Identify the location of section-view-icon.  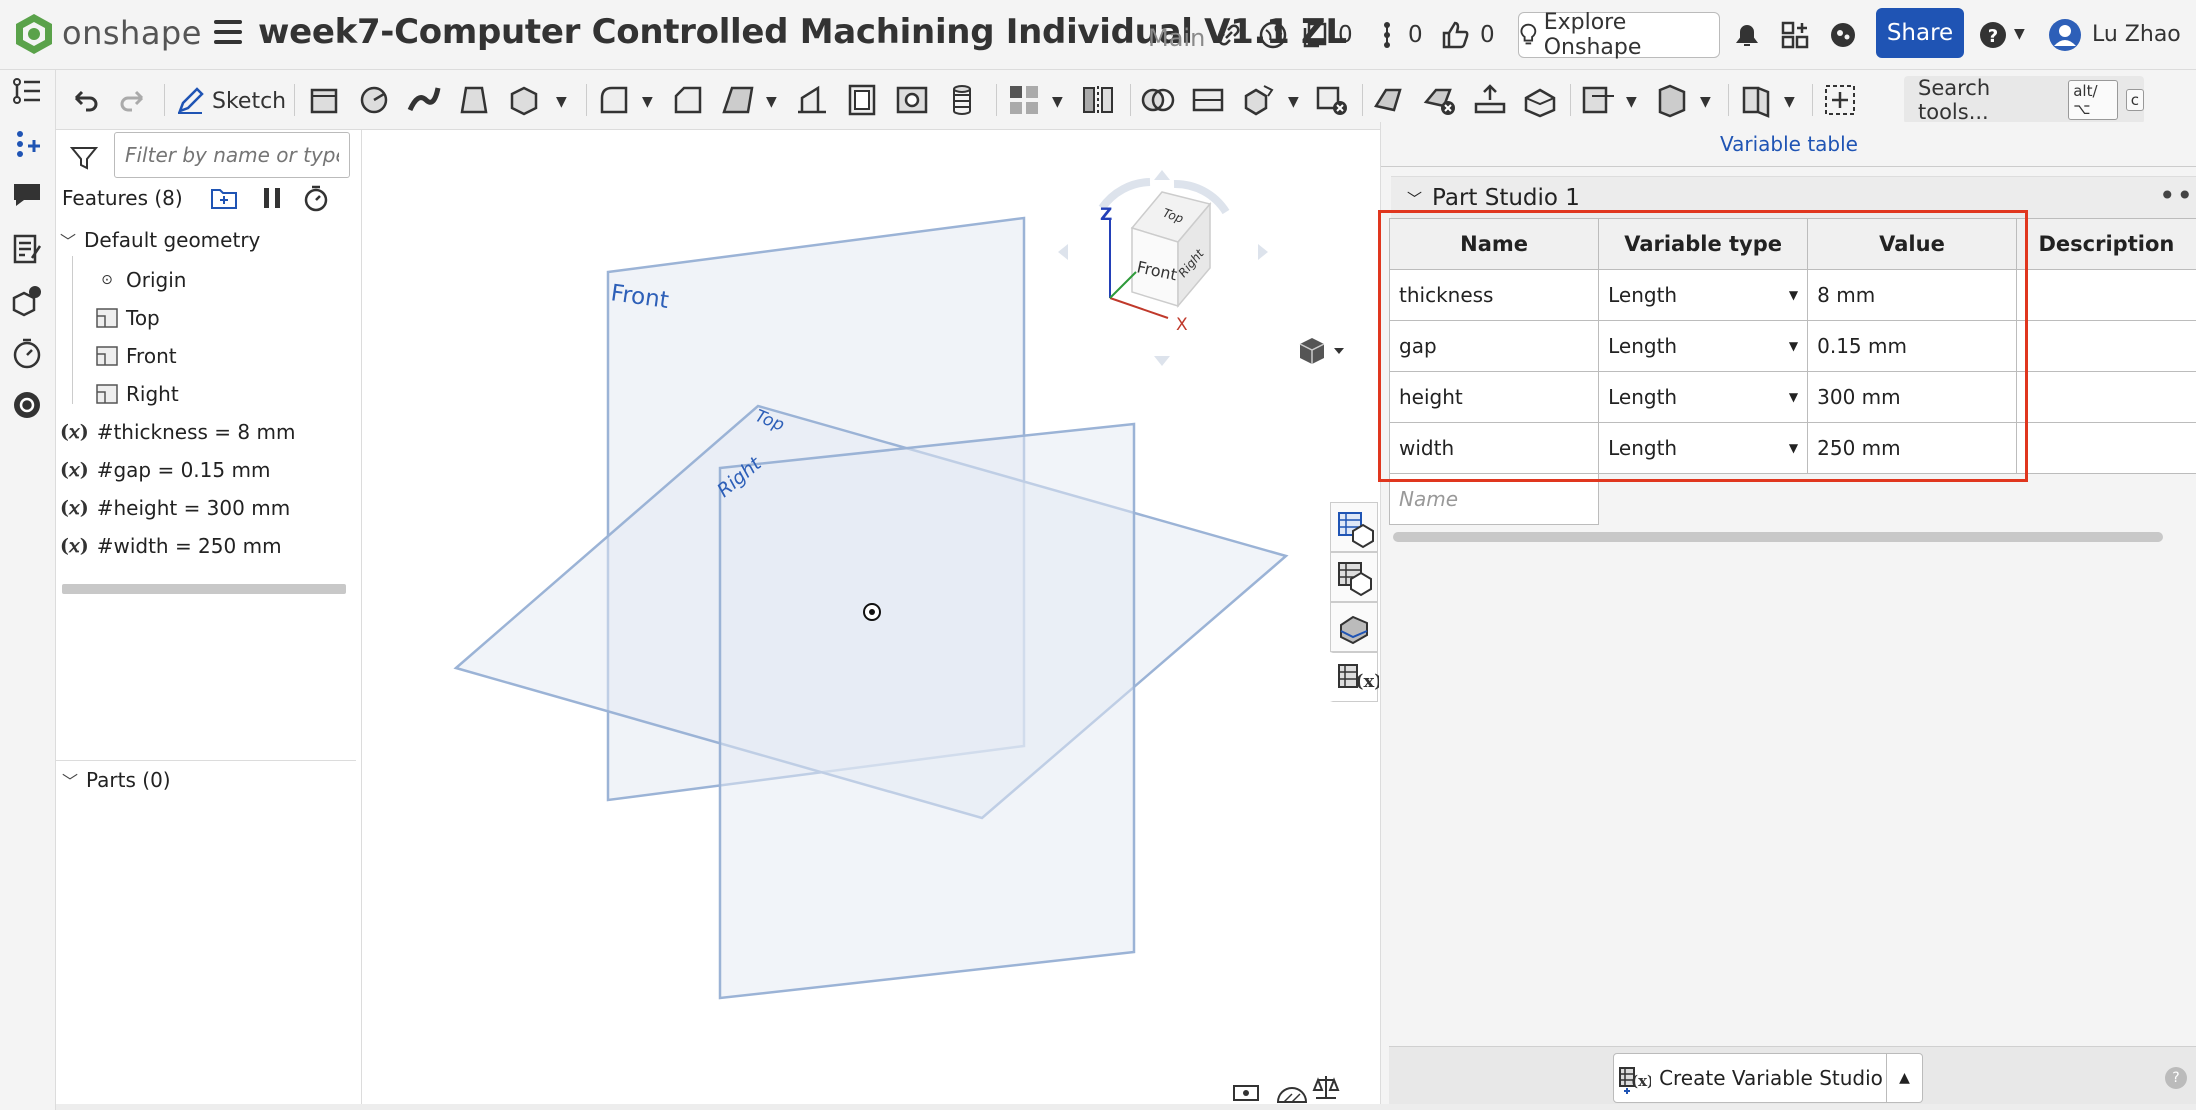
(1292, 1095).